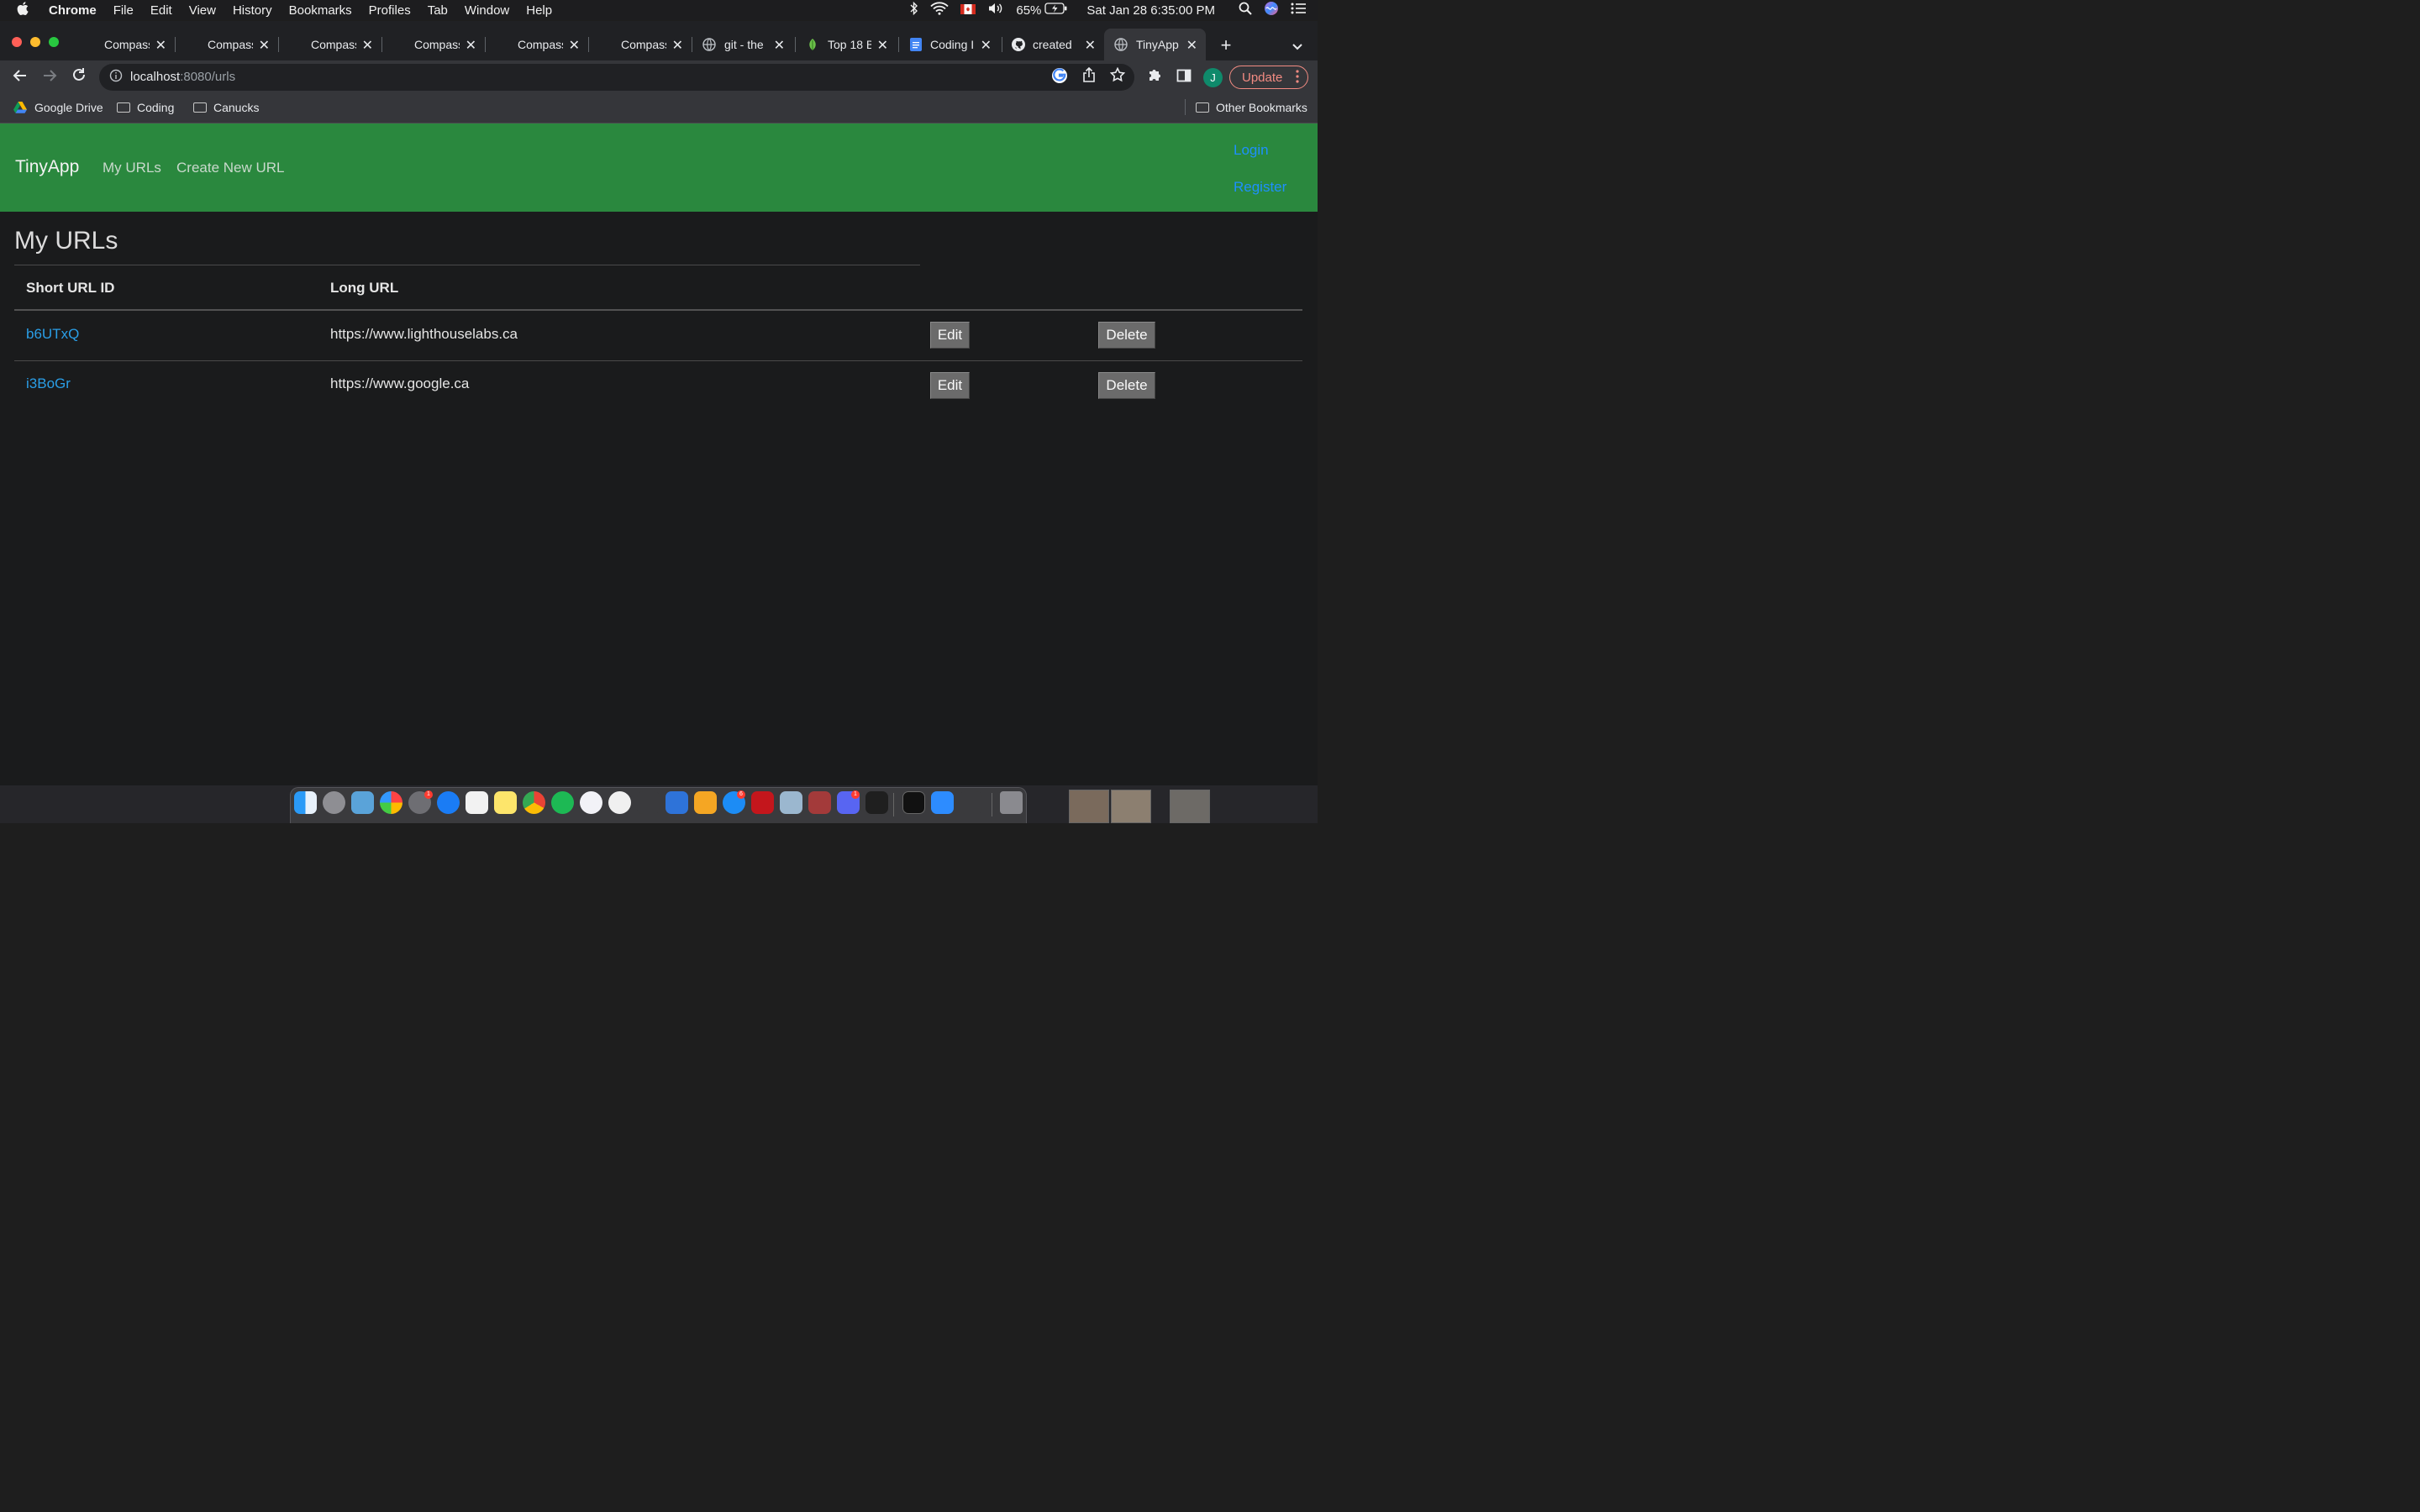 This screenshot has width=2420, height=1512. Describe the element at coordinates (47, 167) in the screenshot. I see `app-brand: TinyApp` at that location.